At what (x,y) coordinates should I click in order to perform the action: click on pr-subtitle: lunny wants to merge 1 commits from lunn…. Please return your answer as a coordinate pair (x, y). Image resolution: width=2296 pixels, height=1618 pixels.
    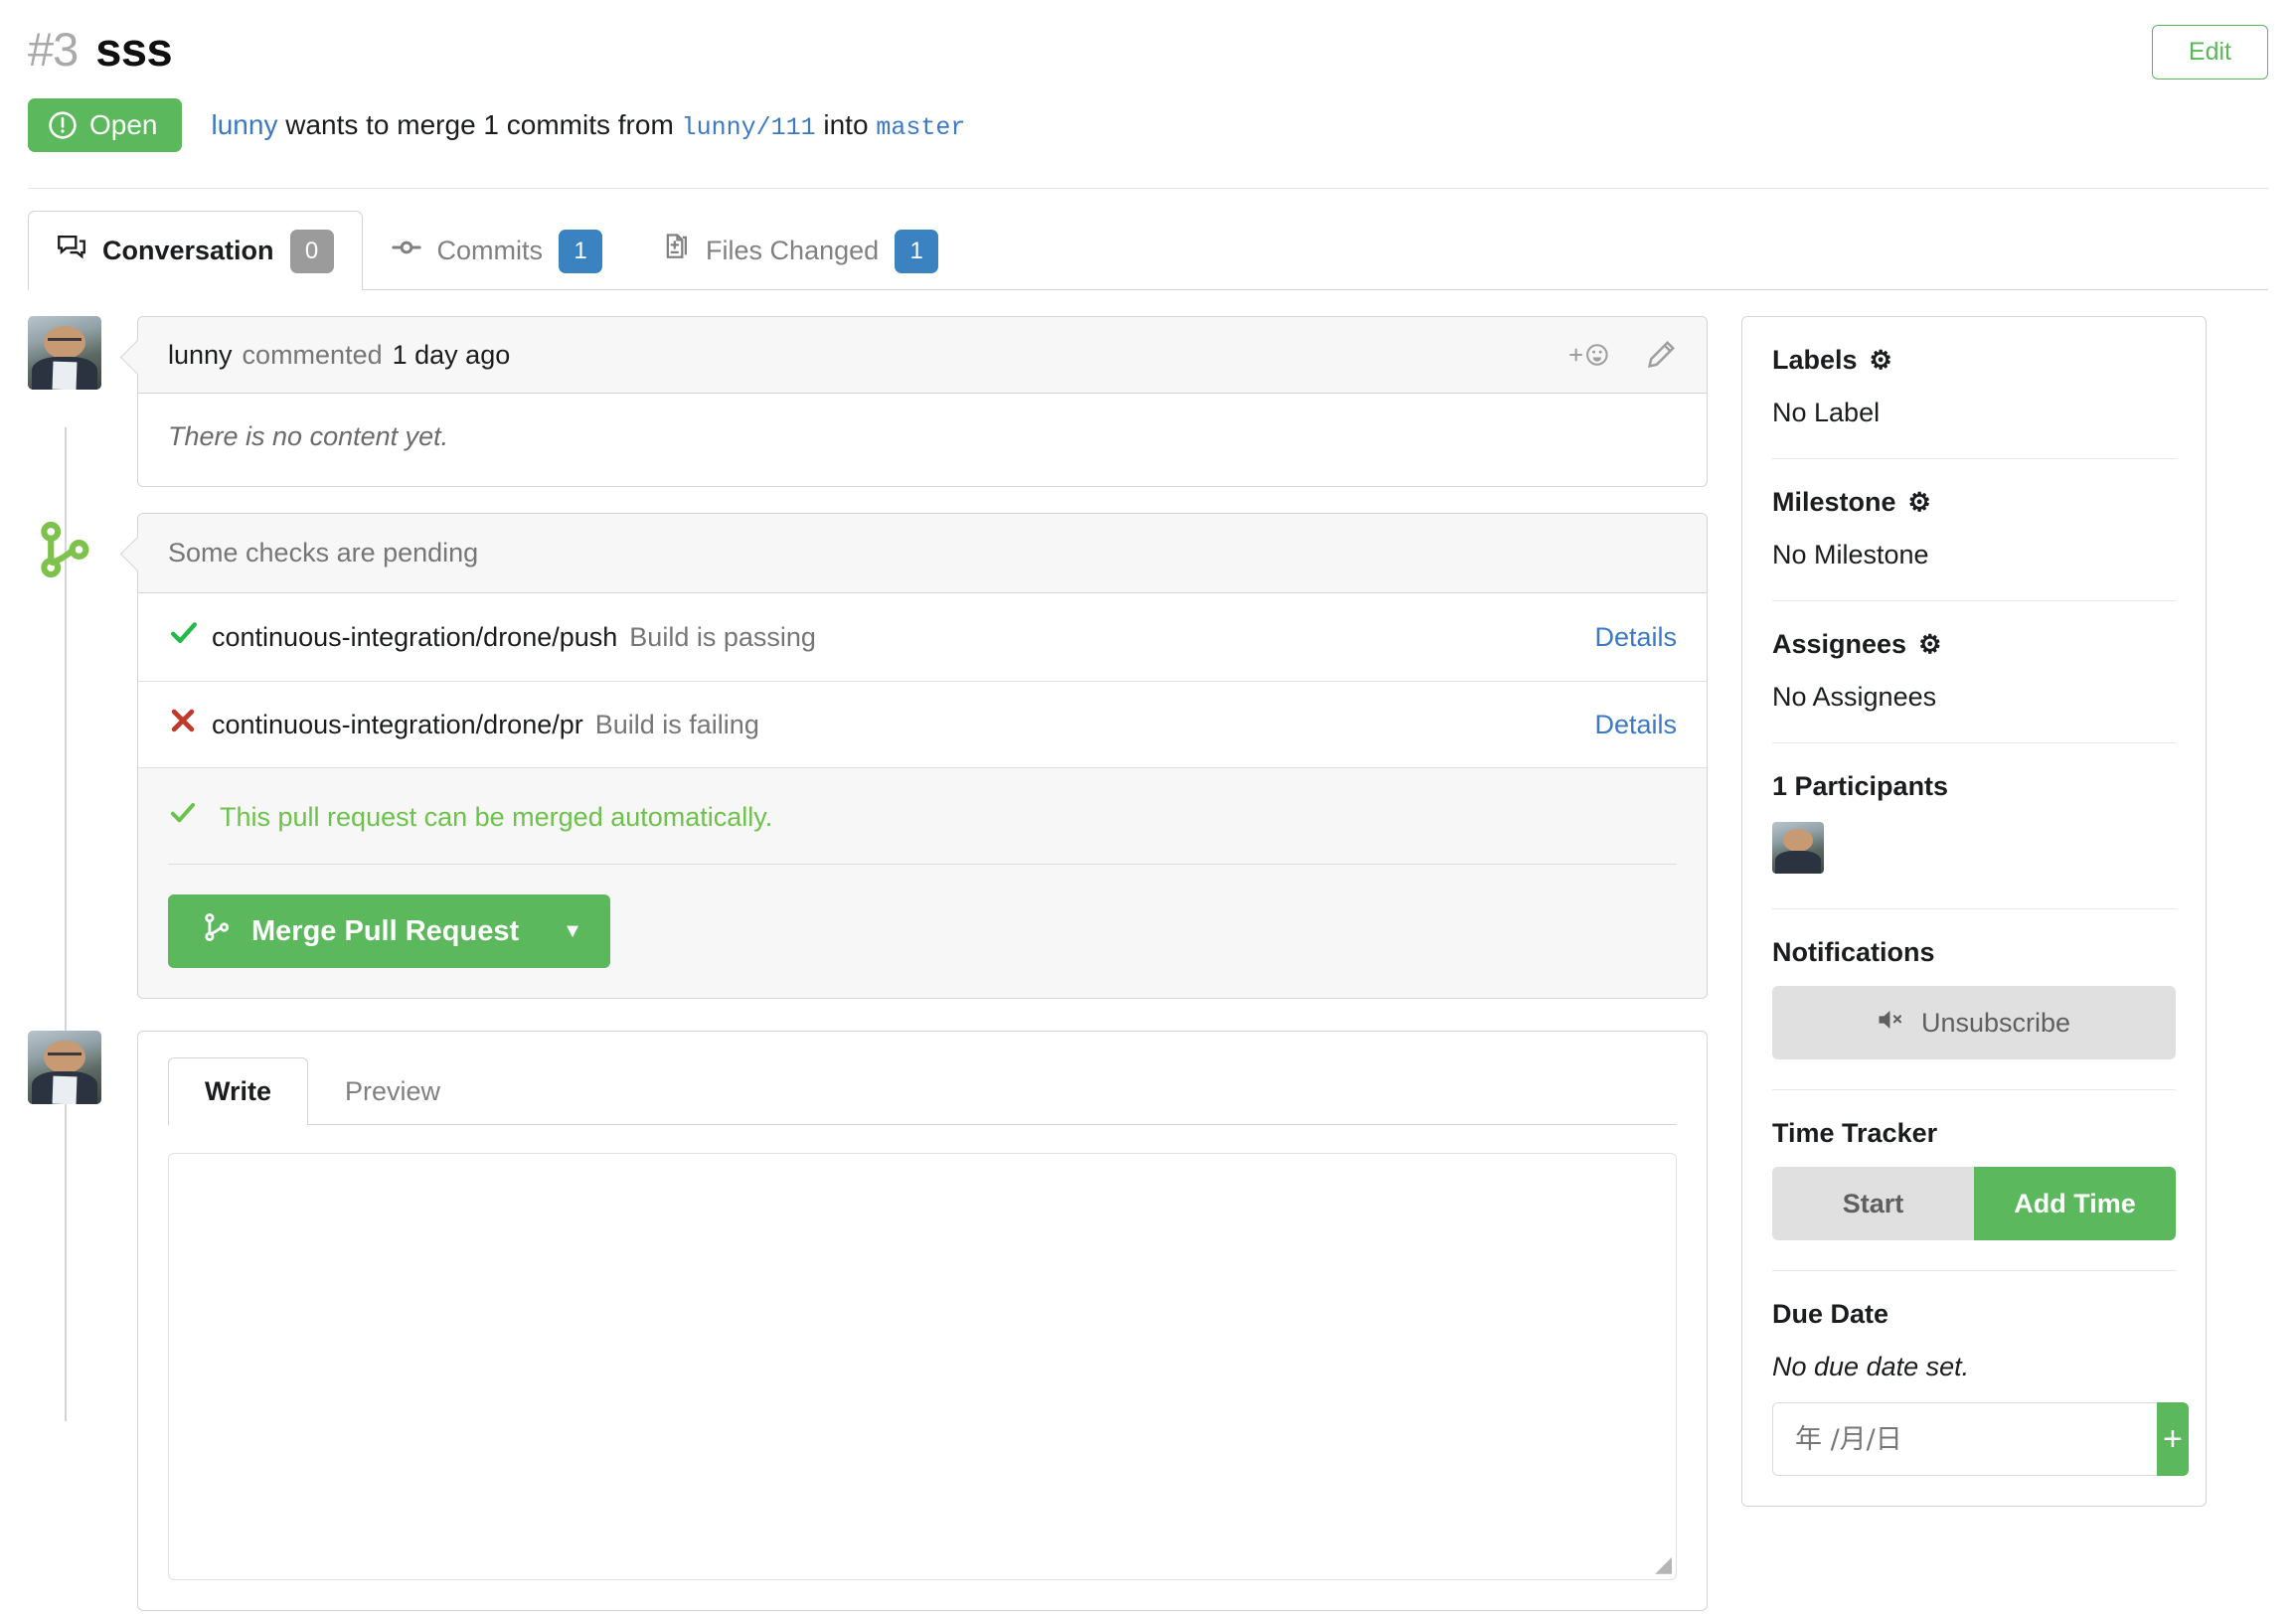
    Looking at the image, I should click on (589, 126).